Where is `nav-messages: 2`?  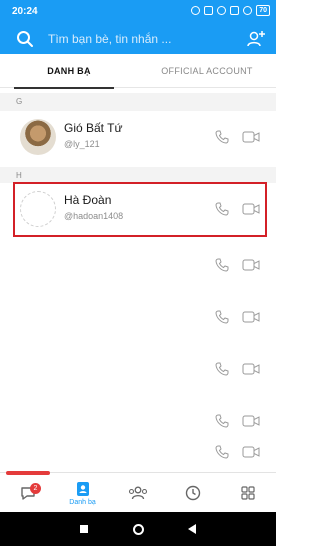
nav-messages: 2 is located at coordinates (27, 492).